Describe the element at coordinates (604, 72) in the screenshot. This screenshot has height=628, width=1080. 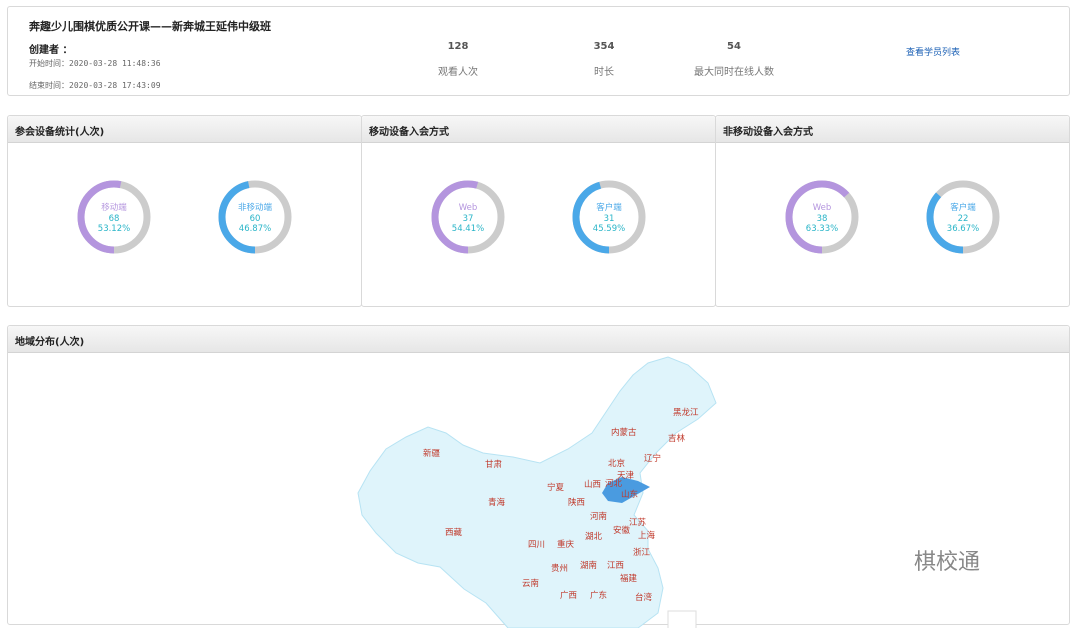
I see `stat-label: 时长` at that location.